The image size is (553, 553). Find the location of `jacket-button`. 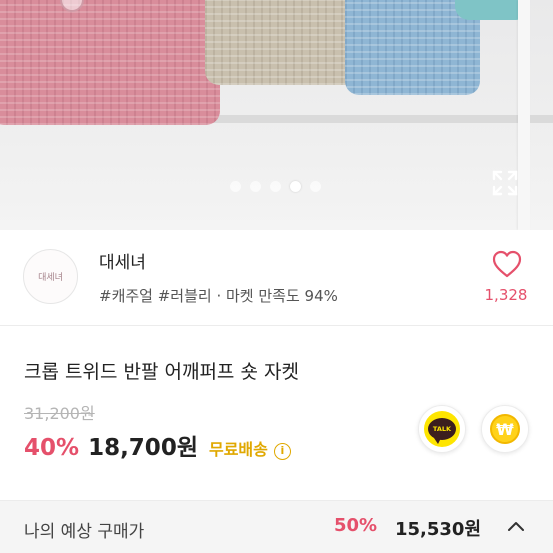

jacket-button is located at coordinates (72, 6).